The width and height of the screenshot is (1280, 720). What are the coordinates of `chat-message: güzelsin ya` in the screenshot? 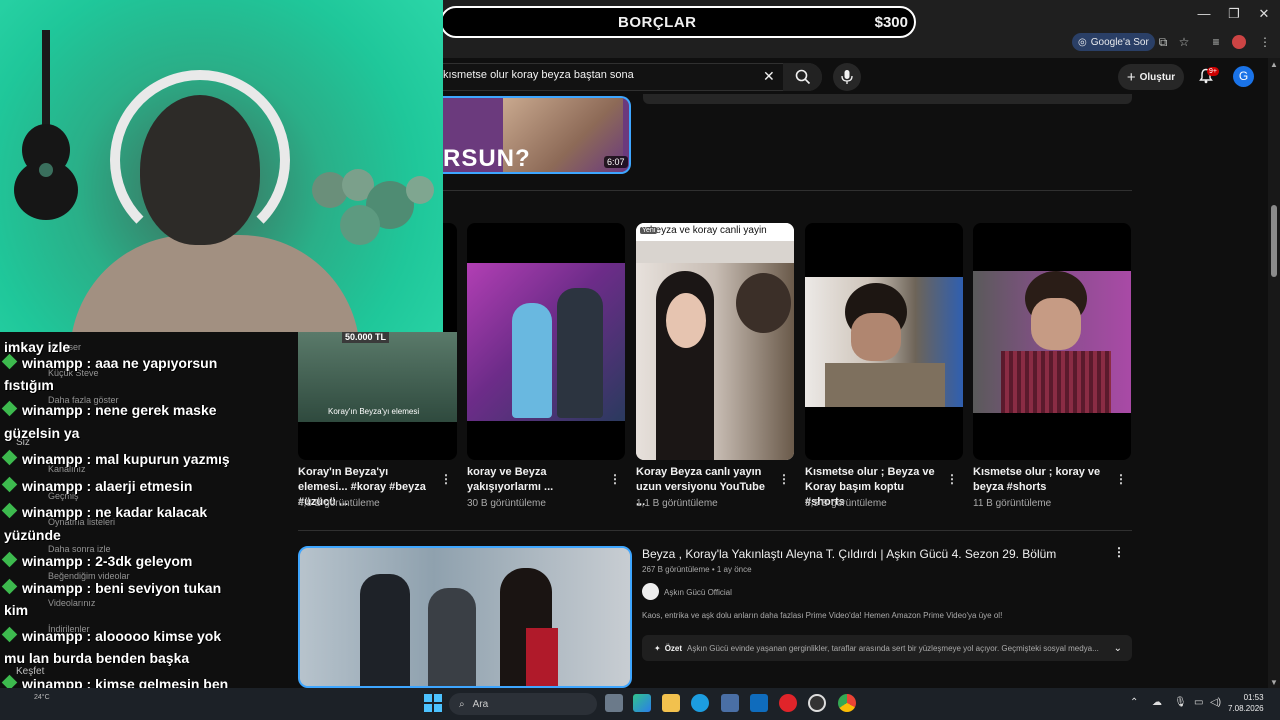 It's located at (41, 433).